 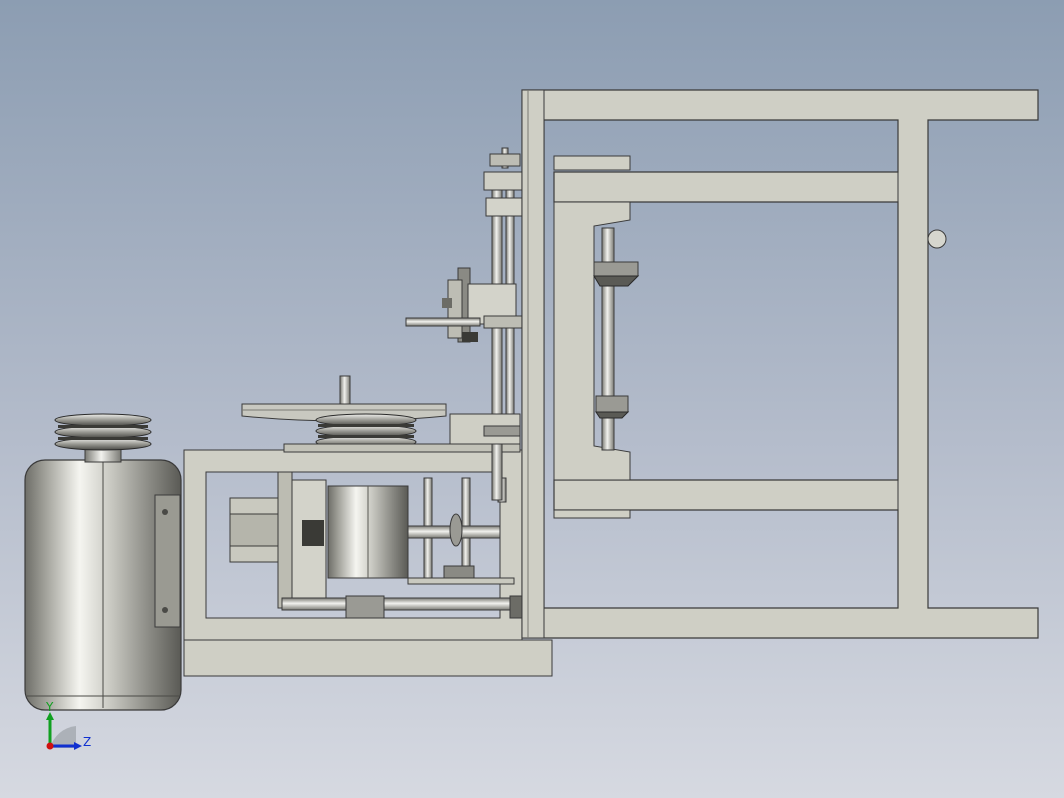 I want to click on z-axis-arrowhead, so click(x=78, y=746).